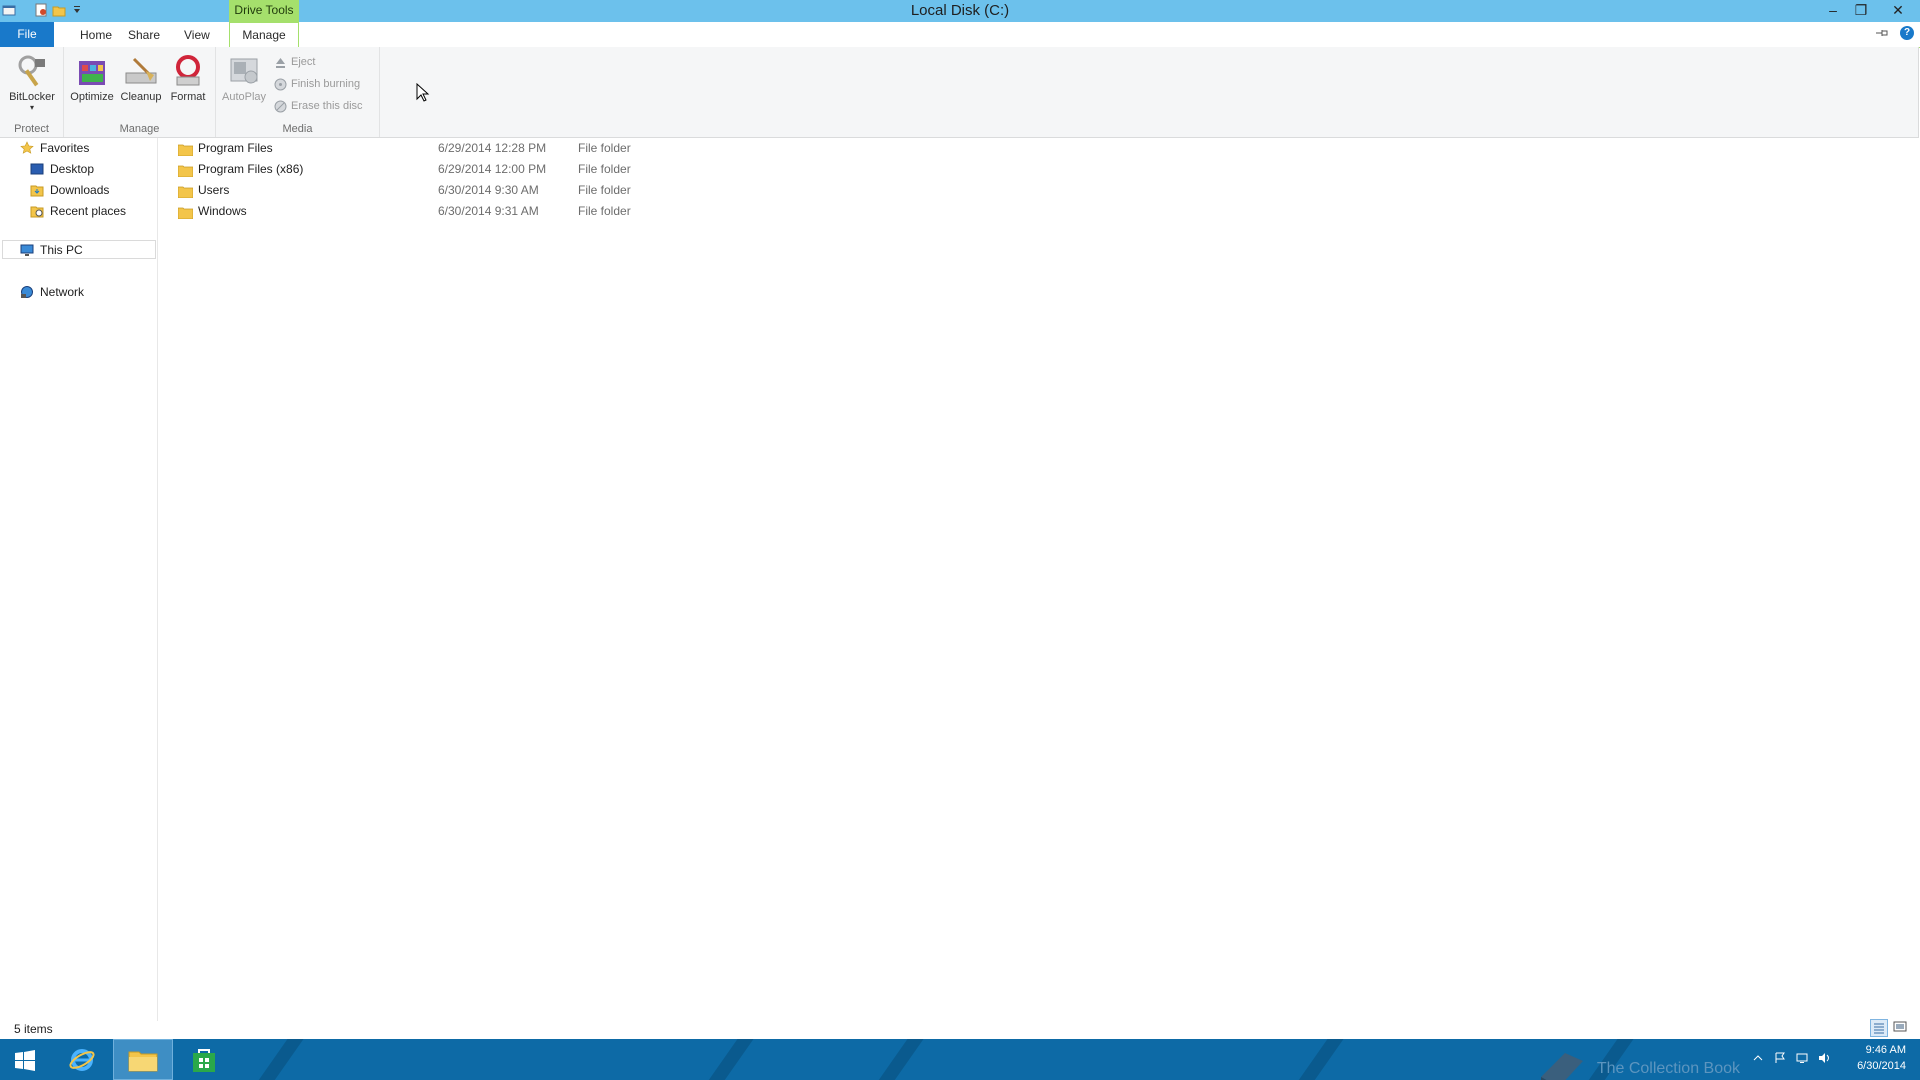 This screenshot has height=1080, width=1920. What do you see at coordinates (557, 211) in the screenshot?
I see `file-row: Windows 6/30/2014 9:31 AM File folder` at bounding box center [557, 211].